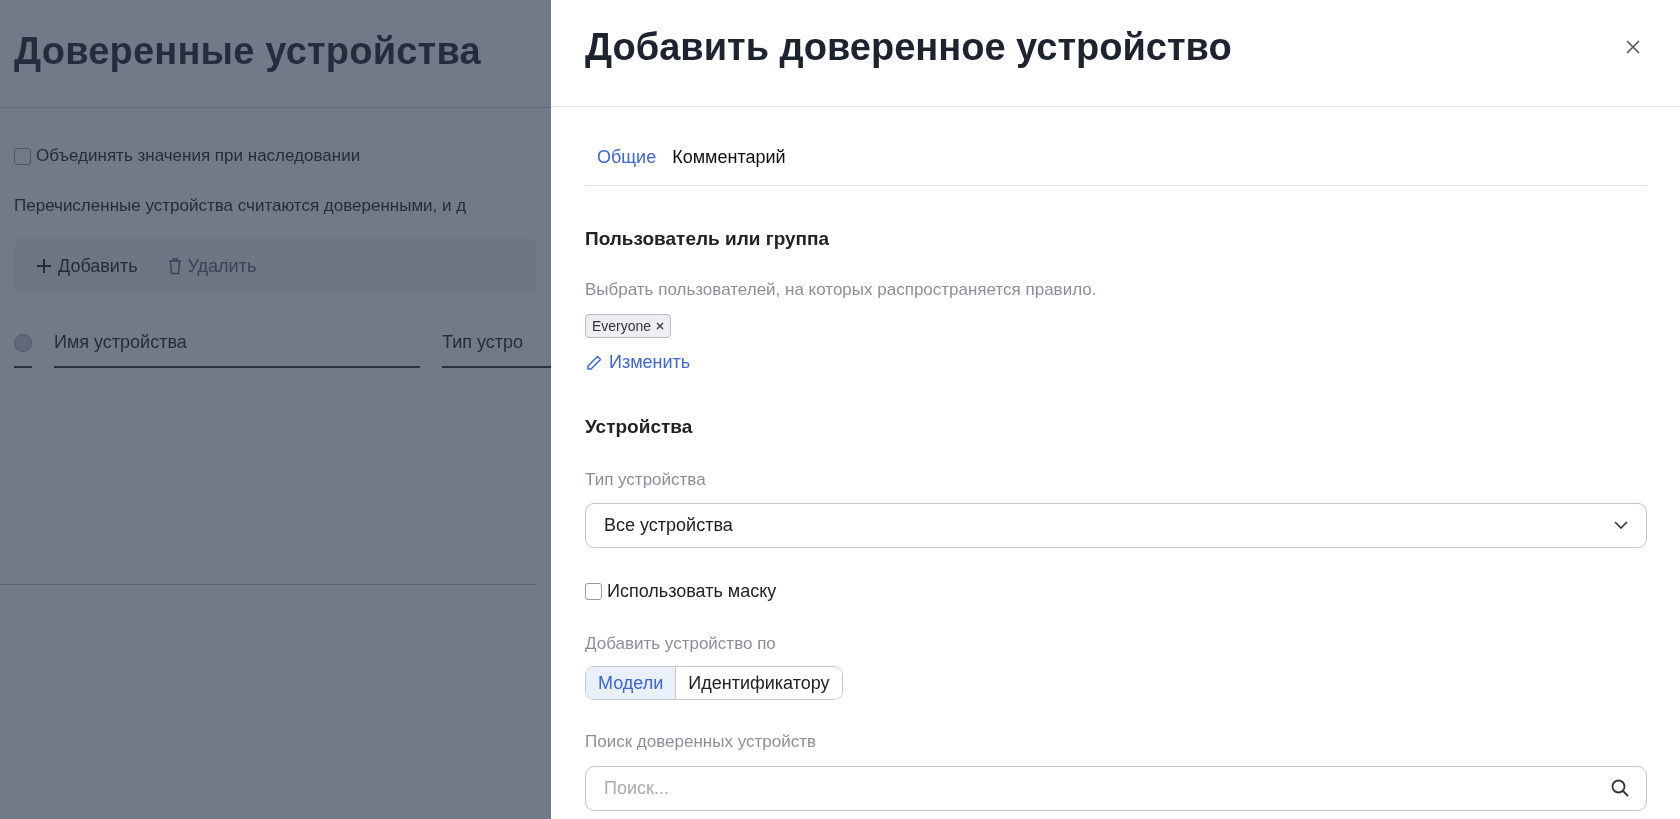  What do you see at coordinates (198, 156) in the screenshot?
I see `checkbox-label: Объединять значения при наследовании` at bounding box center [198, 156].